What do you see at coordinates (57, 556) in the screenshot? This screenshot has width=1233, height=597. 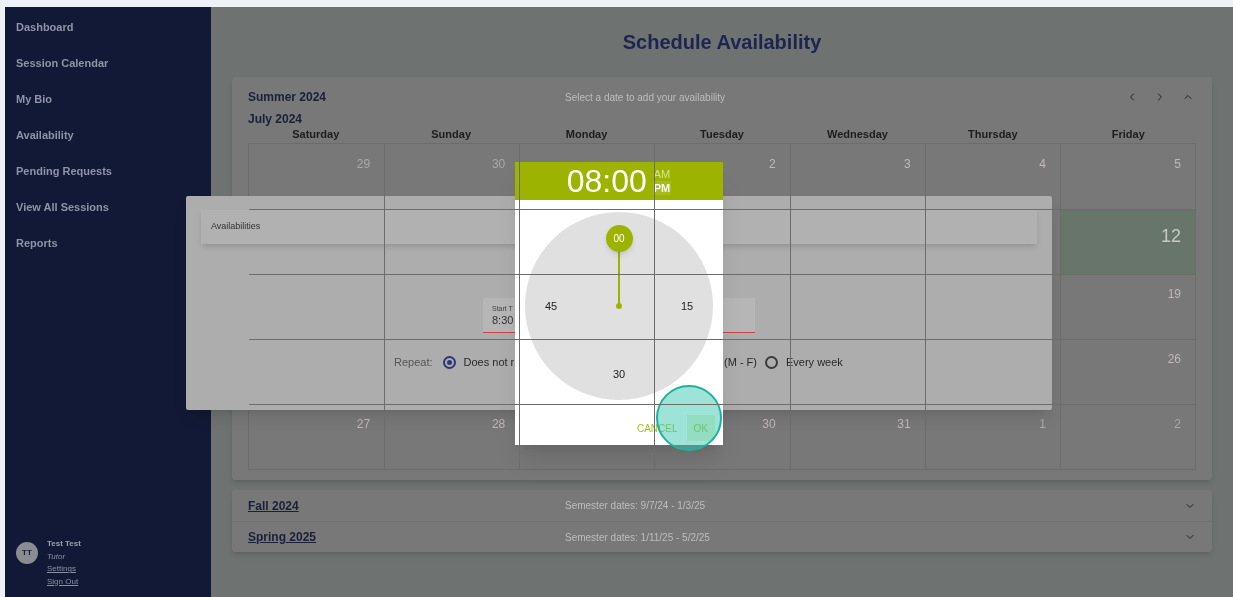 I see `user-role: Tutor` at bounding box center [57, 556].